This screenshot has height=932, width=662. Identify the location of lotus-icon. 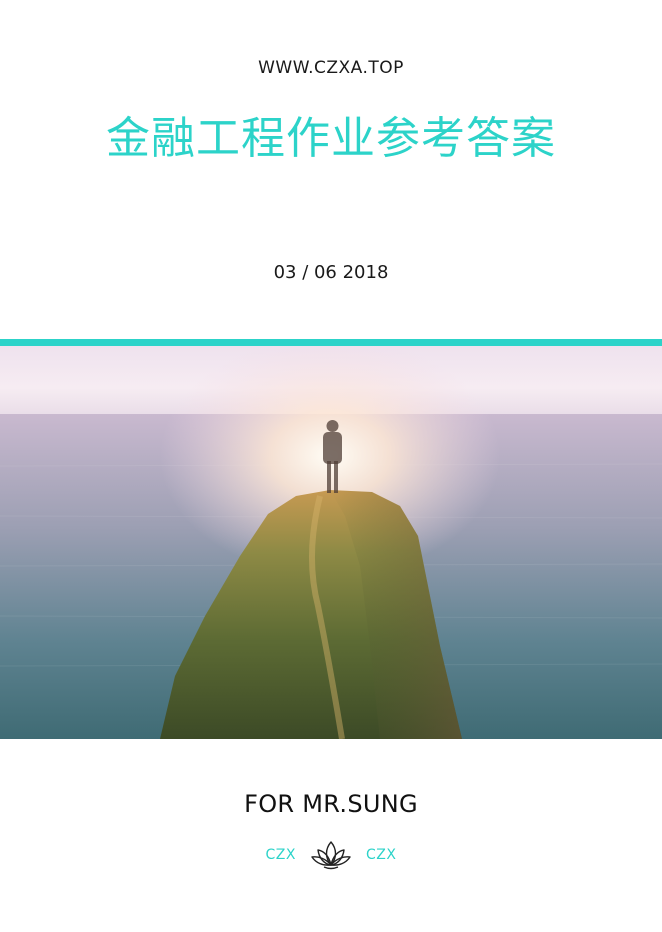
(331, 855).